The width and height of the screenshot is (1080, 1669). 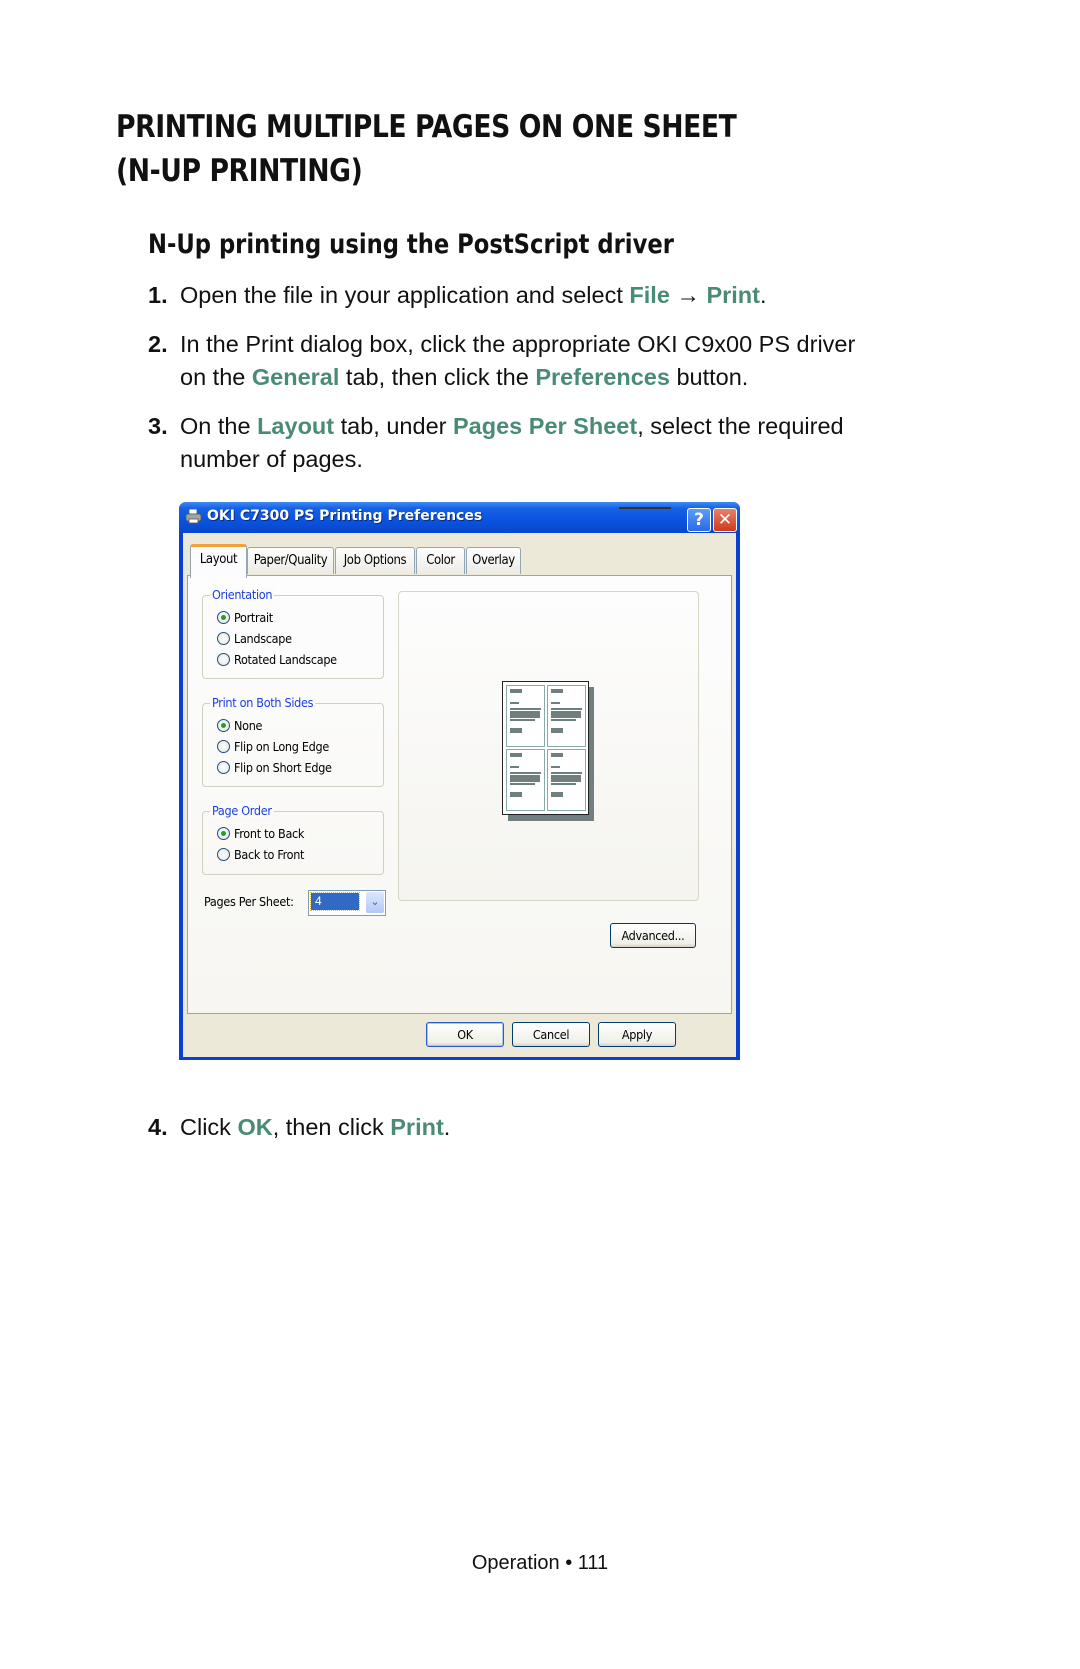 What do you see at coordinates (426, 127) in the screenshot?
I see `page-title-line-1: PRINTING MULTIPLE PAGES ON ONE SHEET` at bounding box center [426, 127].